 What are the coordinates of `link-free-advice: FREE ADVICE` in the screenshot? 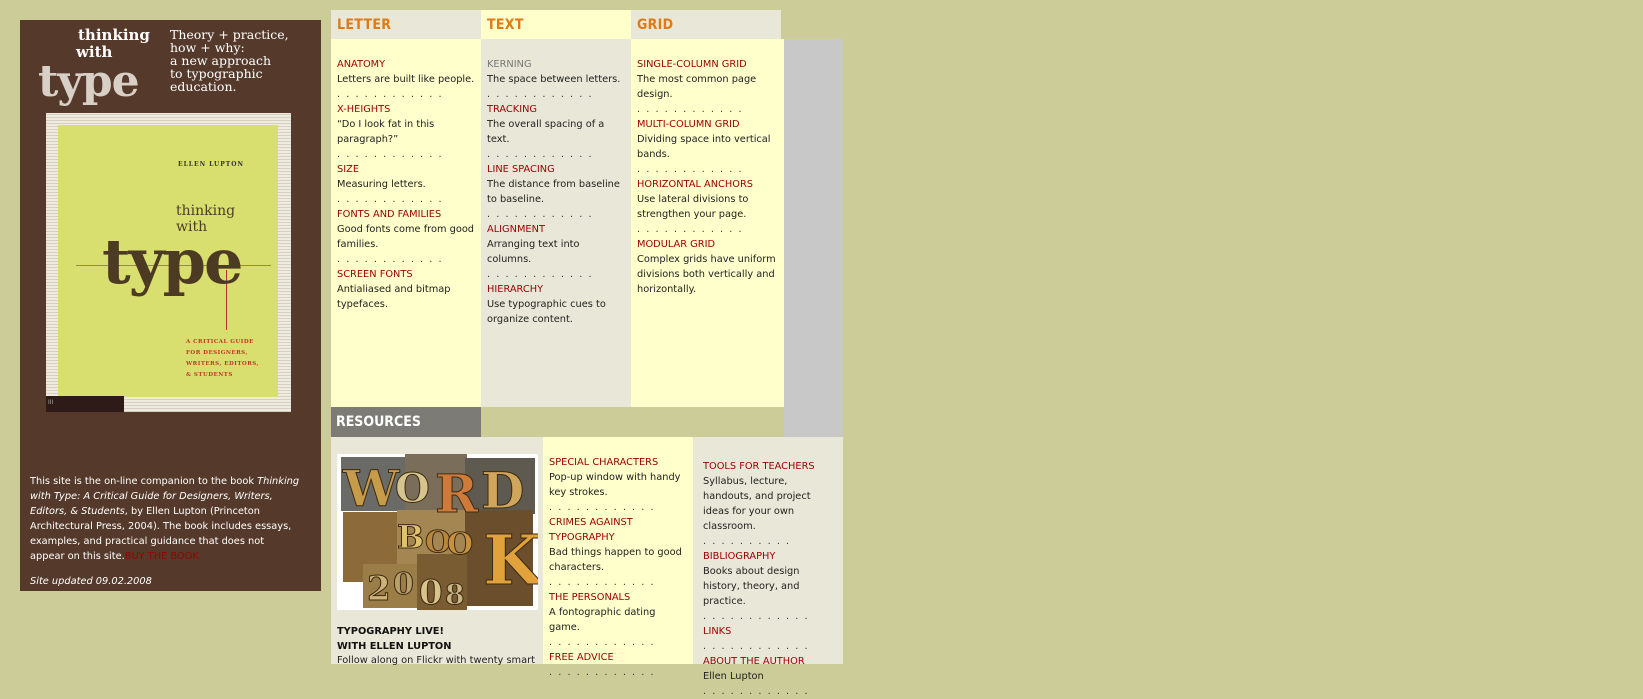 It's located at (618, 657).